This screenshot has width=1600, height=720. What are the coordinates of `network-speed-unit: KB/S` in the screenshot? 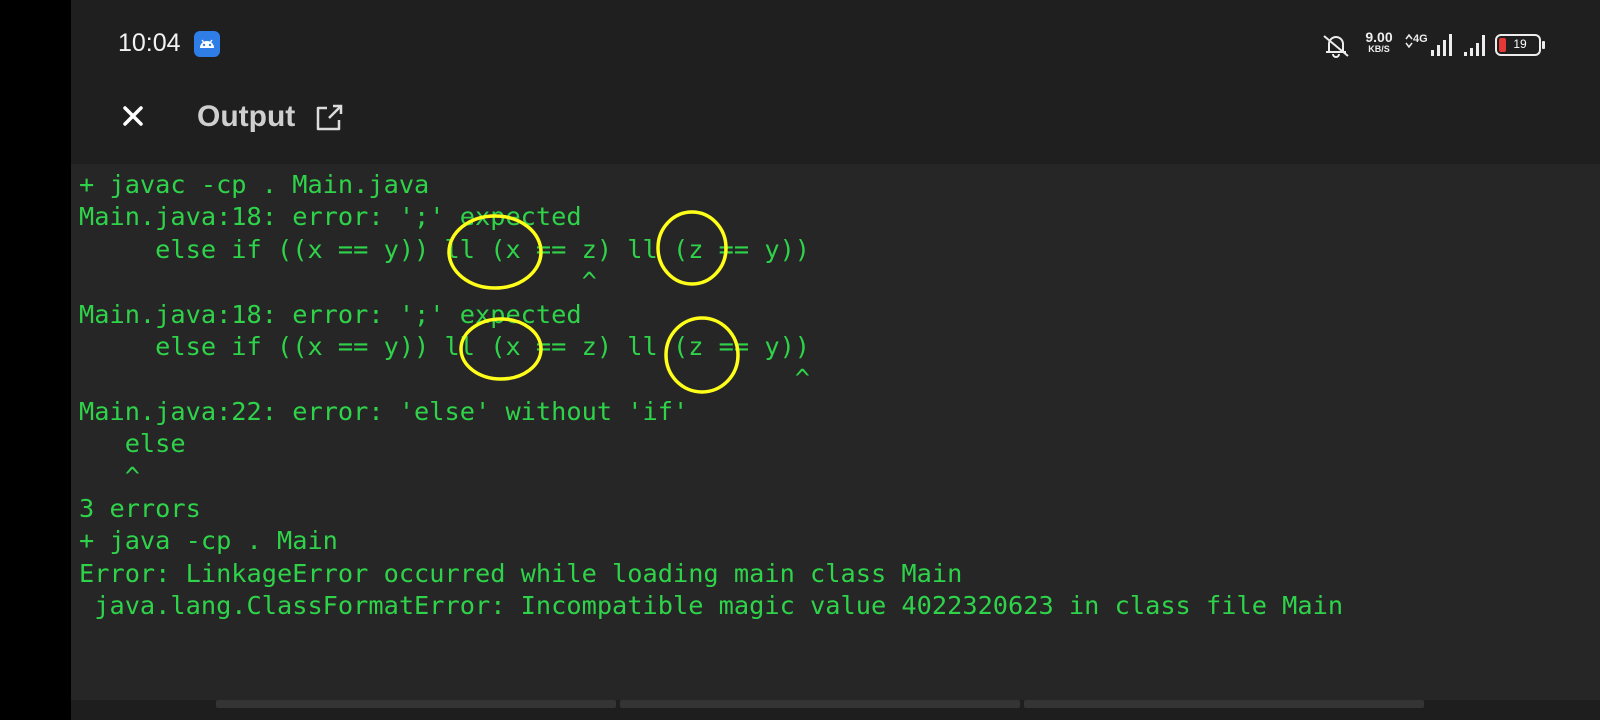 It's located at (1379, 49).